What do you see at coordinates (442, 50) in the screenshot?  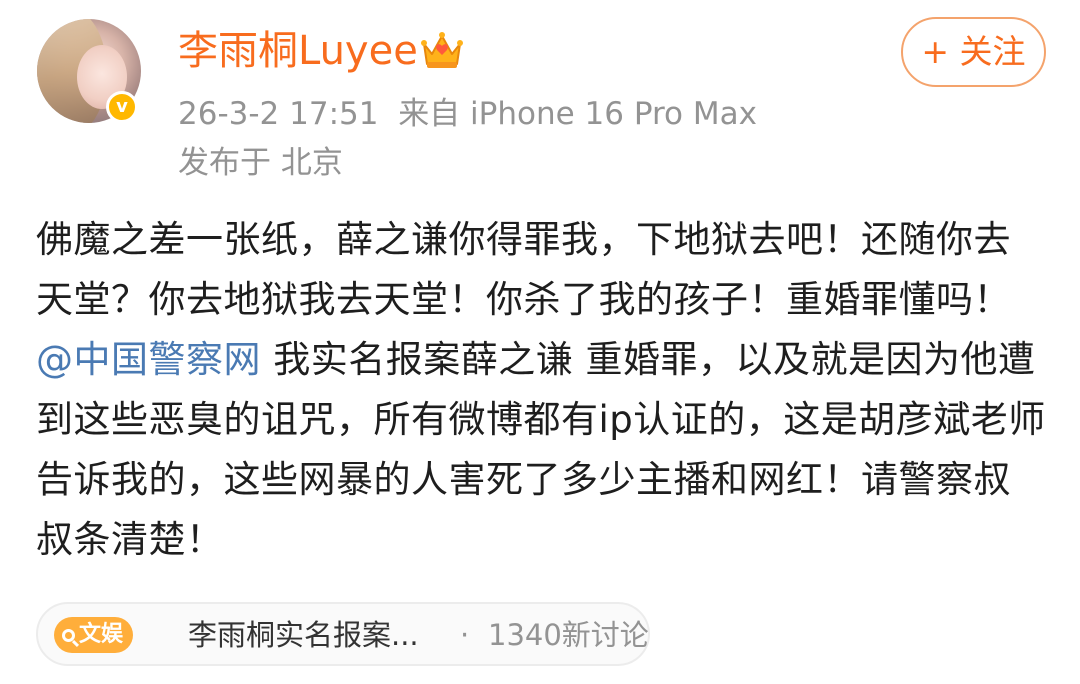 I see `vip-crown-icon` at bounding box center [442, 50].